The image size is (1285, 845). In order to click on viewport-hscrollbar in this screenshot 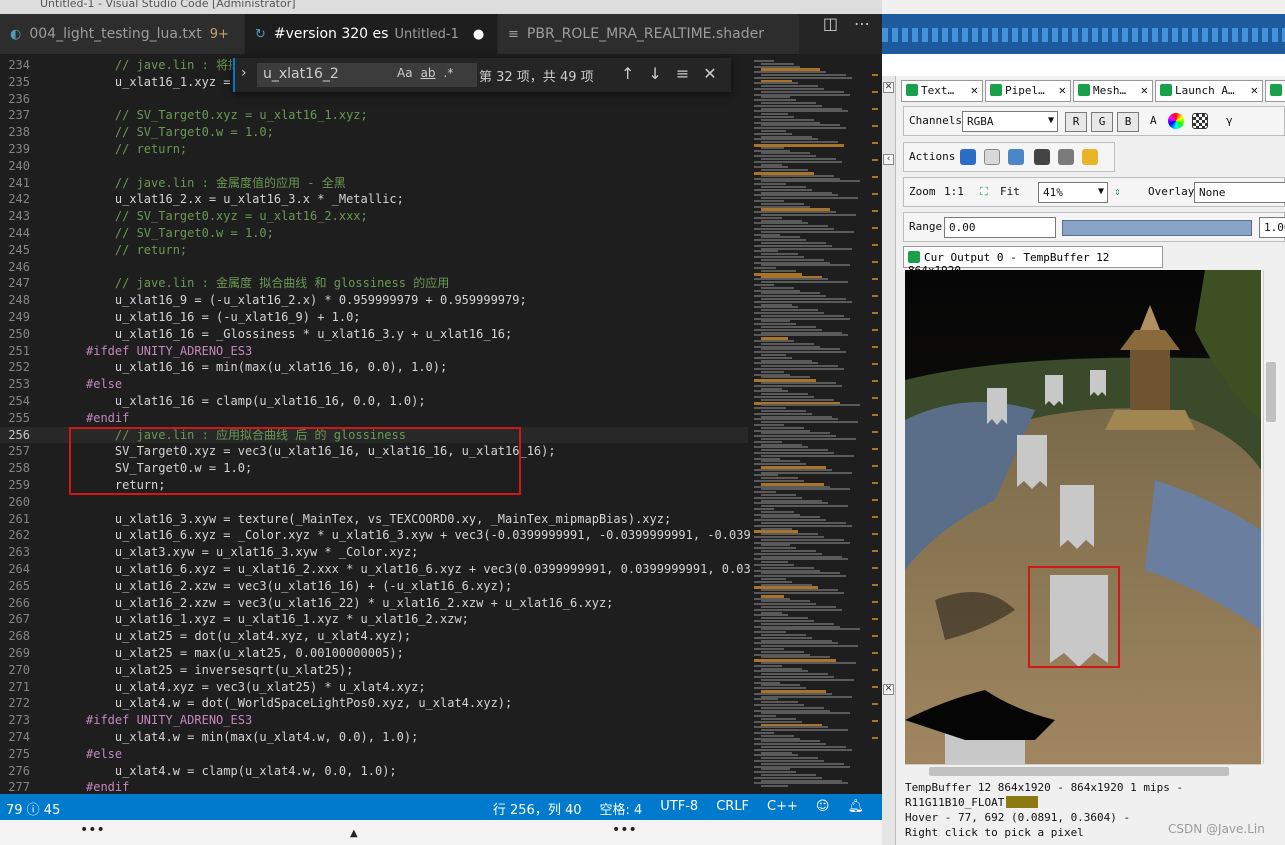, I will do `click(1083, 771)`.